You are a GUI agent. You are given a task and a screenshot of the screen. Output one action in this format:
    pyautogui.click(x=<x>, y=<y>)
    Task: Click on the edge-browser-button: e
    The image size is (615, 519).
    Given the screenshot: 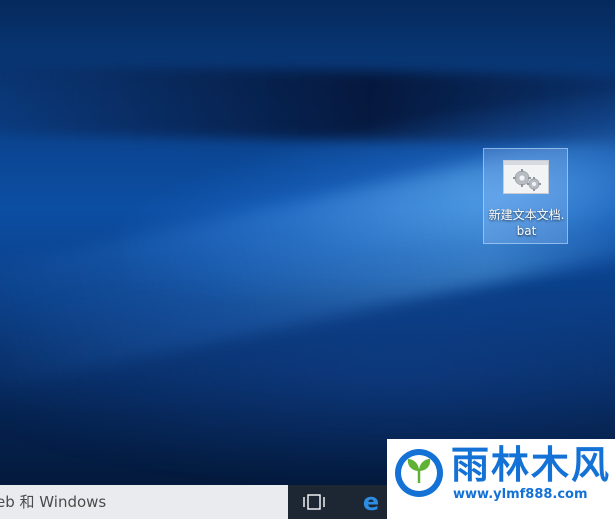 What is the action you would take?
    pyautogui.click(x=370, y=502)
    